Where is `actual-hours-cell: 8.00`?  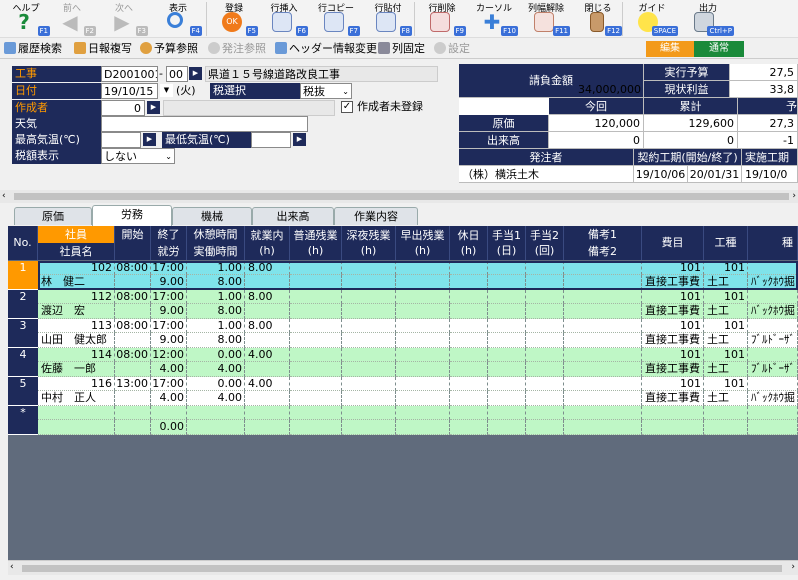 actual-hours-cell: 8.00 is located at coordinates (216, 311).